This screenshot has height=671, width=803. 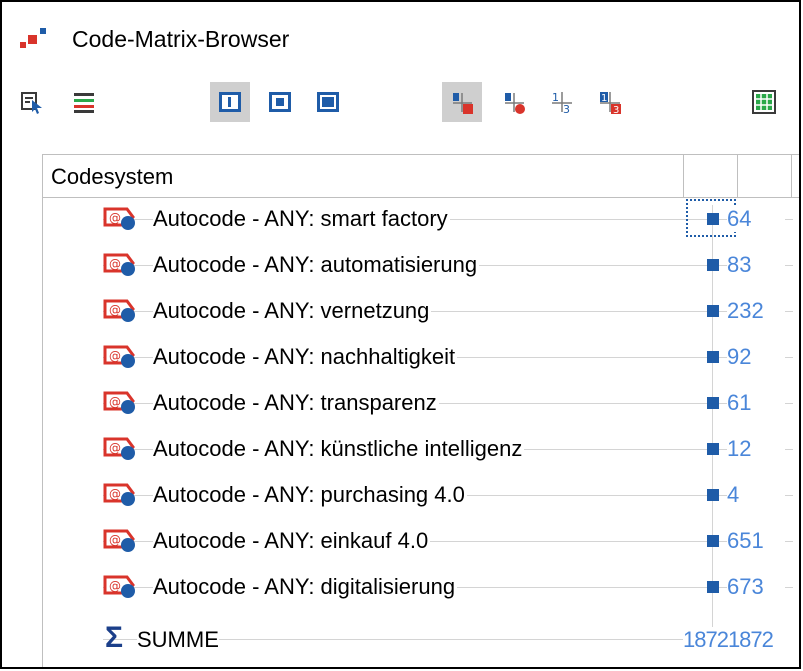 I want to click on code-label: Autocode - ANY: purchasing 4.0, so click(x=310, y=495).